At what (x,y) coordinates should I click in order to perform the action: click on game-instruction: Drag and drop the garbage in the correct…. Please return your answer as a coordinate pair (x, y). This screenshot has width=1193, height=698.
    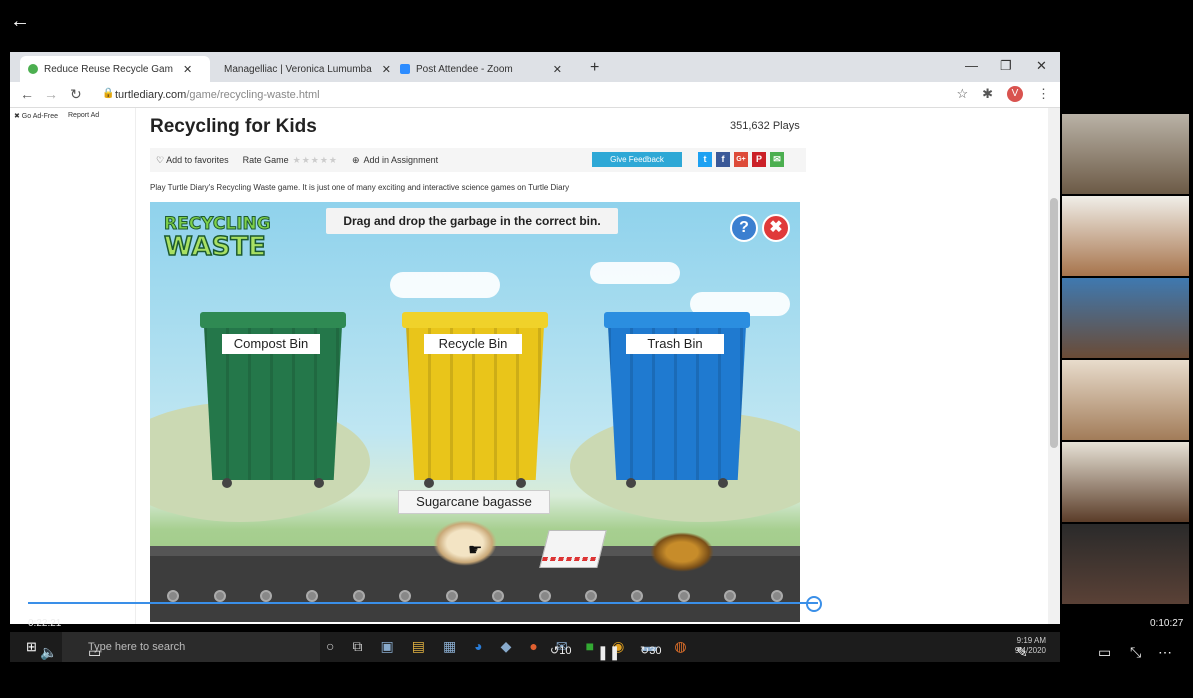
    Looking at the image, I should click on (472, 221).